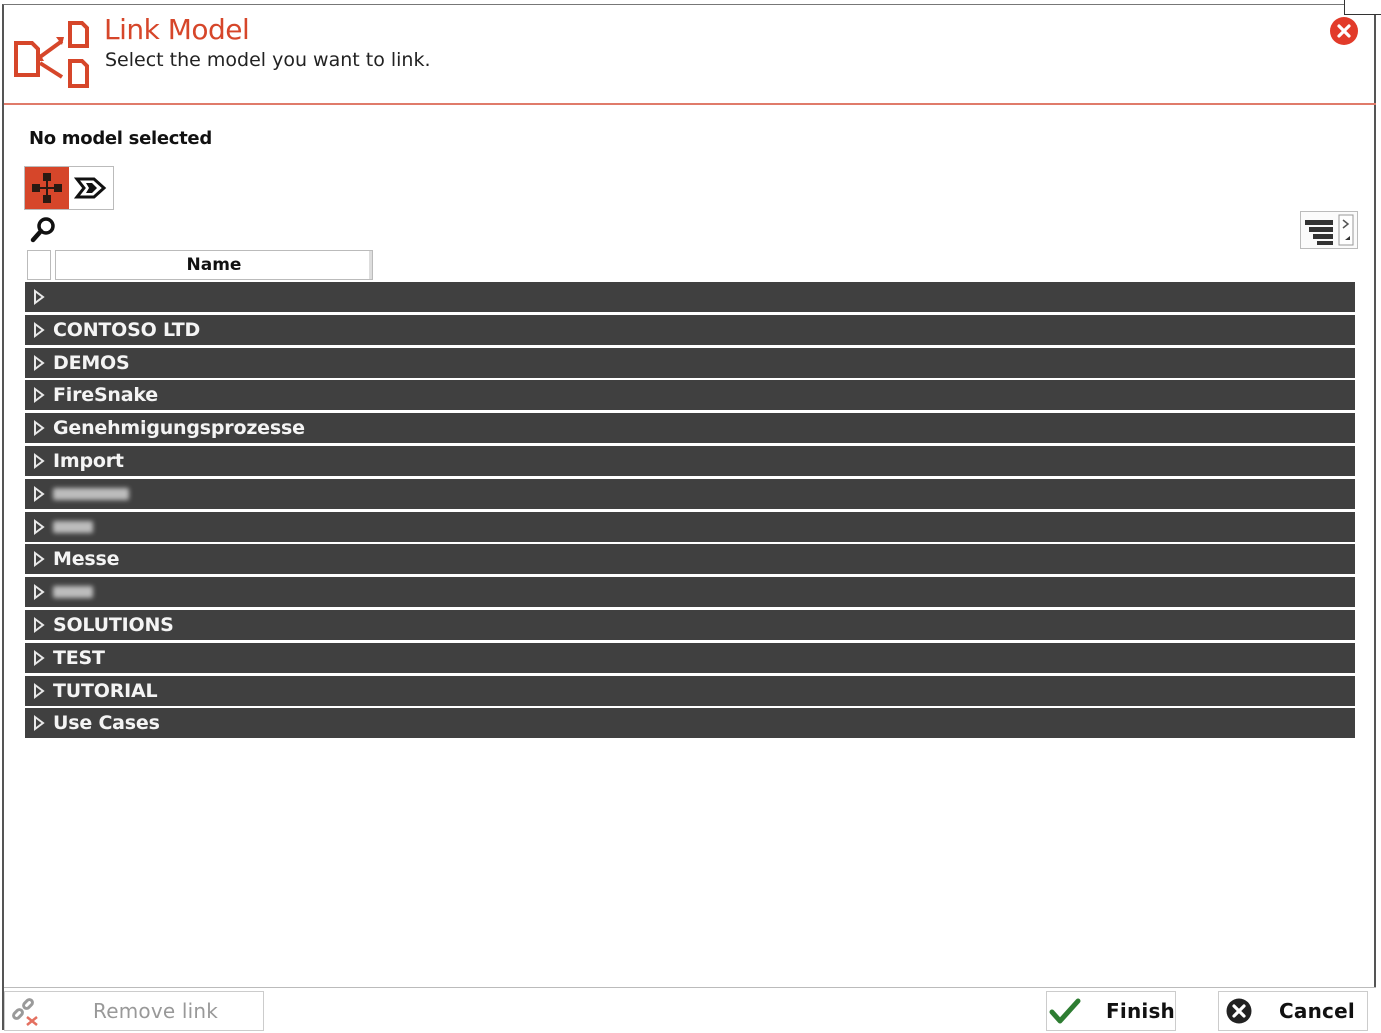  Describe the element at coordinates (25, 1011) in the screenshot. I see `unlink-icon` at that location.